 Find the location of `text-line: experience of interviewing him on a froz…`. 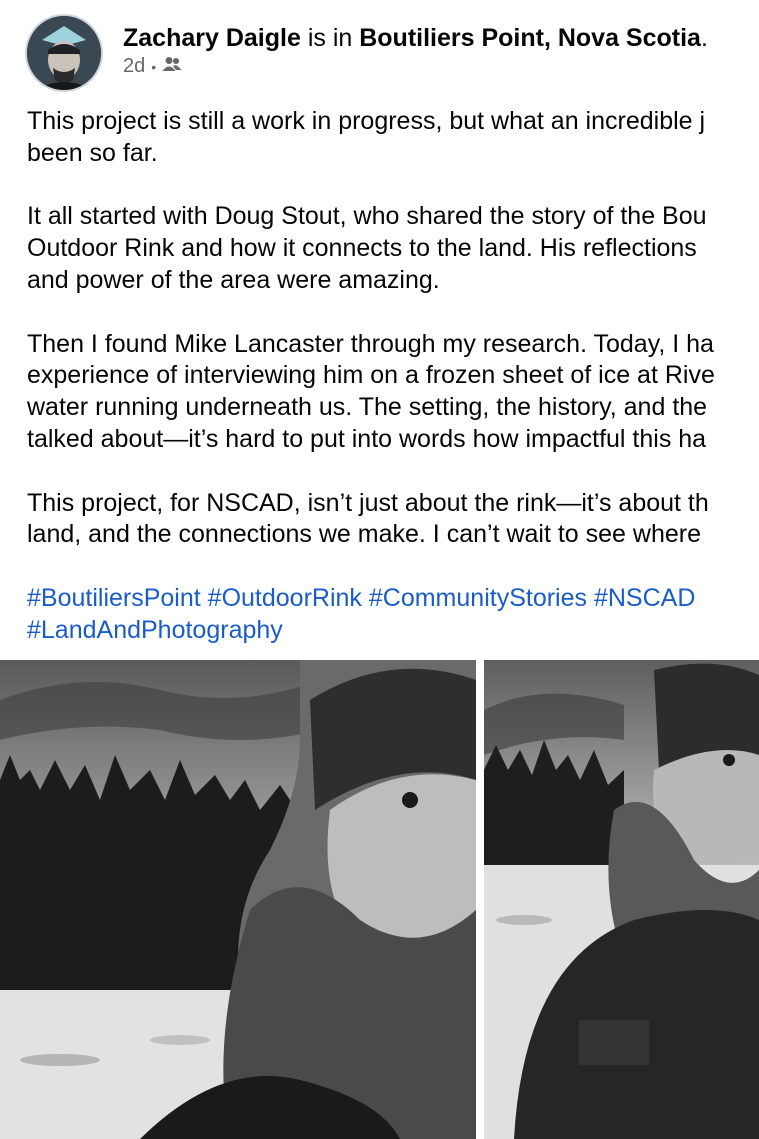

text-line: experience of interviewing him on a froz… is located at coordinates (371, 375).